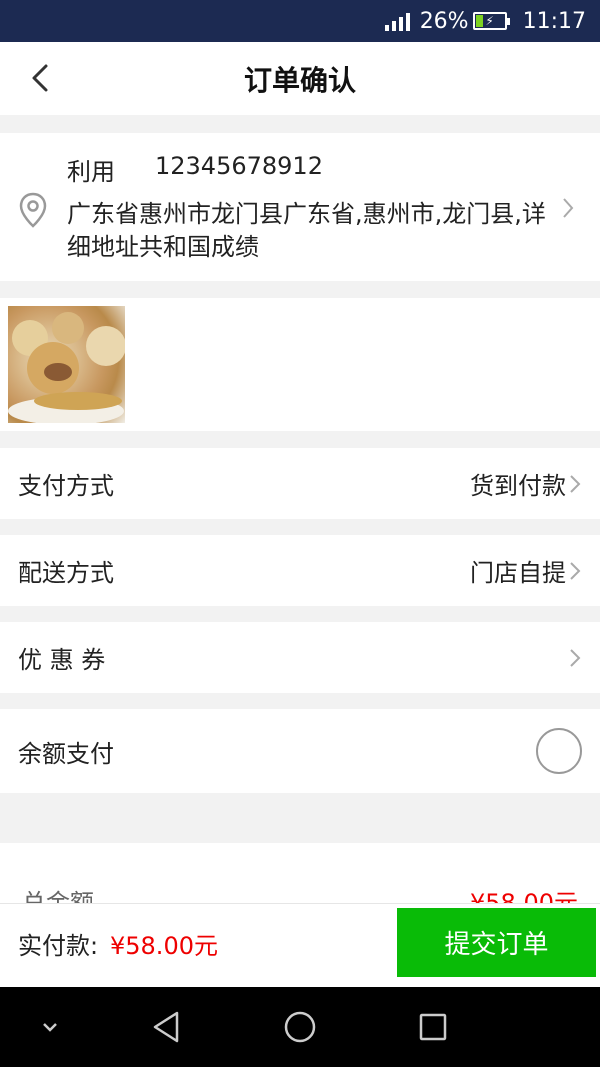  I want to click on page-title: 订单确认, so click(299, 80).